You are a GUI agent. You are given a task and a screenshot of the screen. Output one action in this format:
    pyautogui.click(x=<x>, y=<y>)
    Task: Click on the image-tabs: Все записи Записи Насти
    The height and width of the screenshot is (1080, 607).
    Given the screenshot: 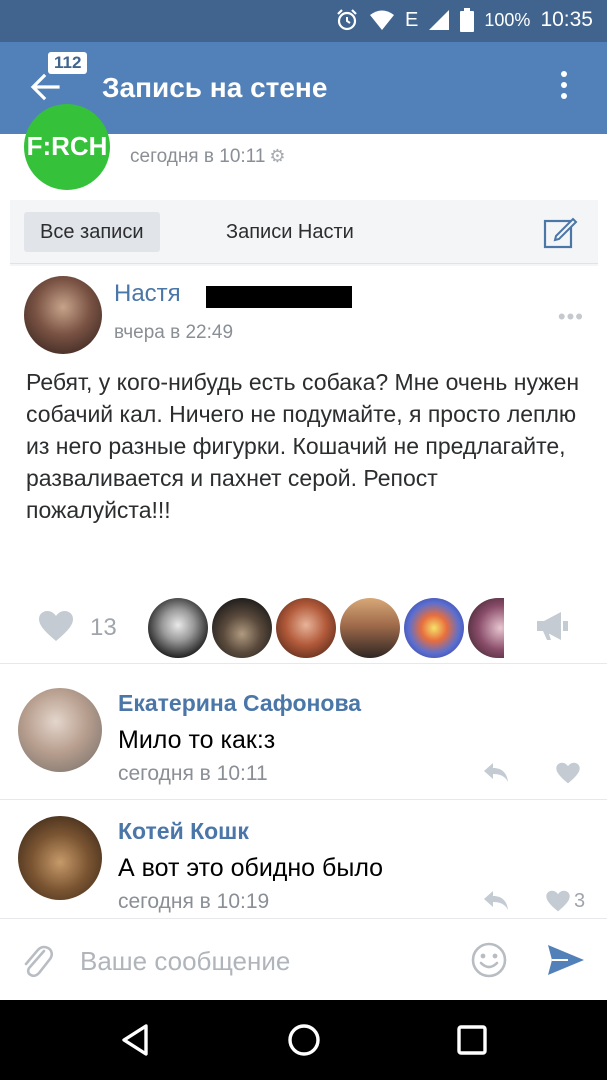 What is the action you would take?
    pyautogui.click(x=304, y=232)
    